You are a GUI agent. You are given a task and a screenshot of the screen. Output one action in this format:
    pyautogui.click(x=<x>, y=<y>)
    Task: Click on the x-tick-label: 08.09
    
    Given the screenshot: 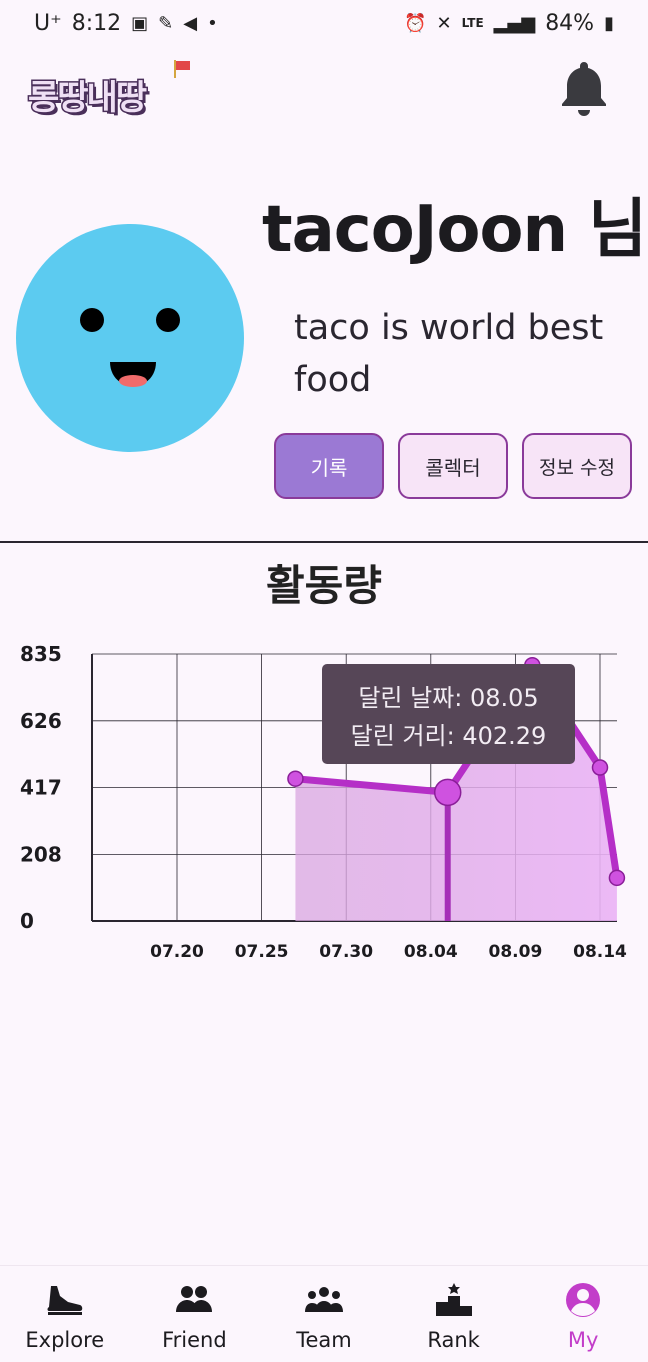 What is the action you would take?
    pyautogui.click(x=516, y=952)
    